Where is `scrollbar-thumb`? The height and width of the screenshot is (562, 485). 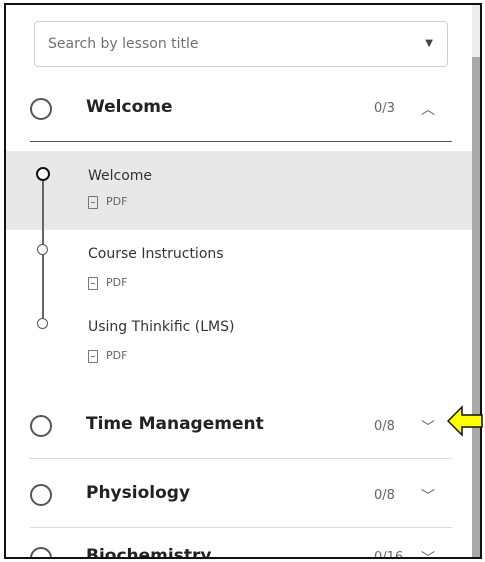 scrollbar-thumb is located at coordinates (476, 307).